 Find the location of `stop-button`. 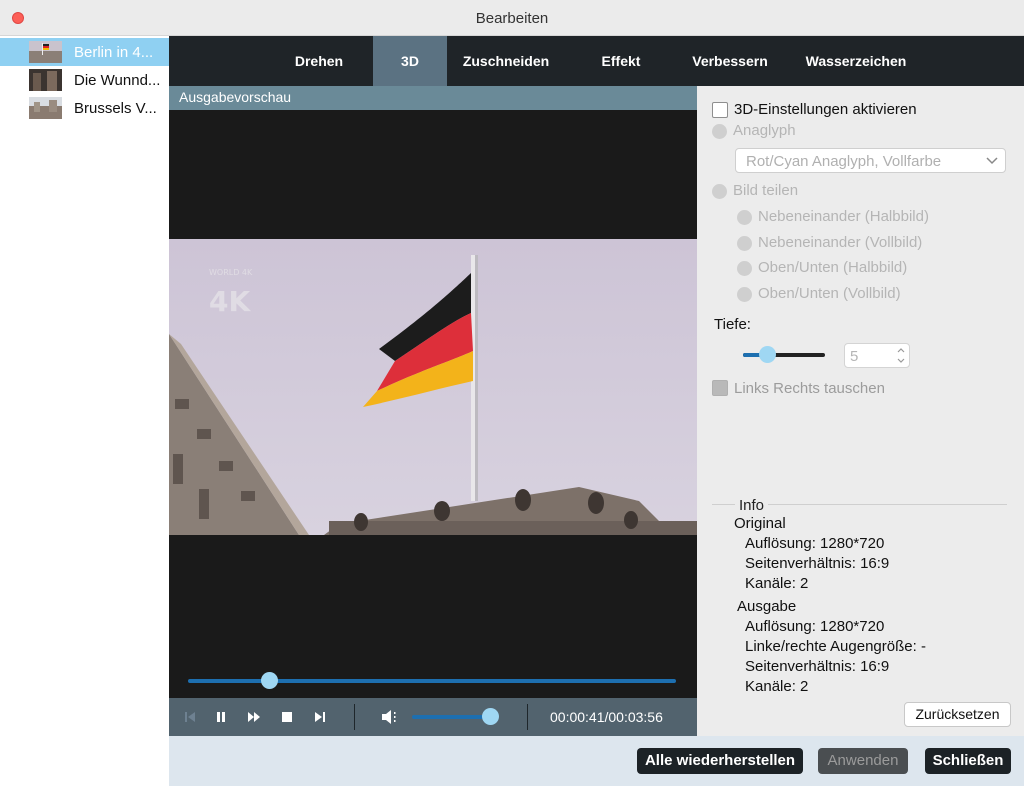

stop-button is located at coordinates (287, 717).